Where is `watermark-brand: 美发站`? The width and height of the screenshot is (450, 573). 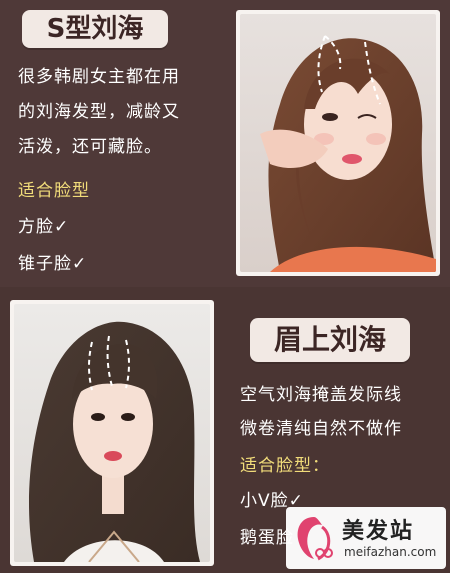
watermark-brand: 美发站 is located at coordinates (378, 531).